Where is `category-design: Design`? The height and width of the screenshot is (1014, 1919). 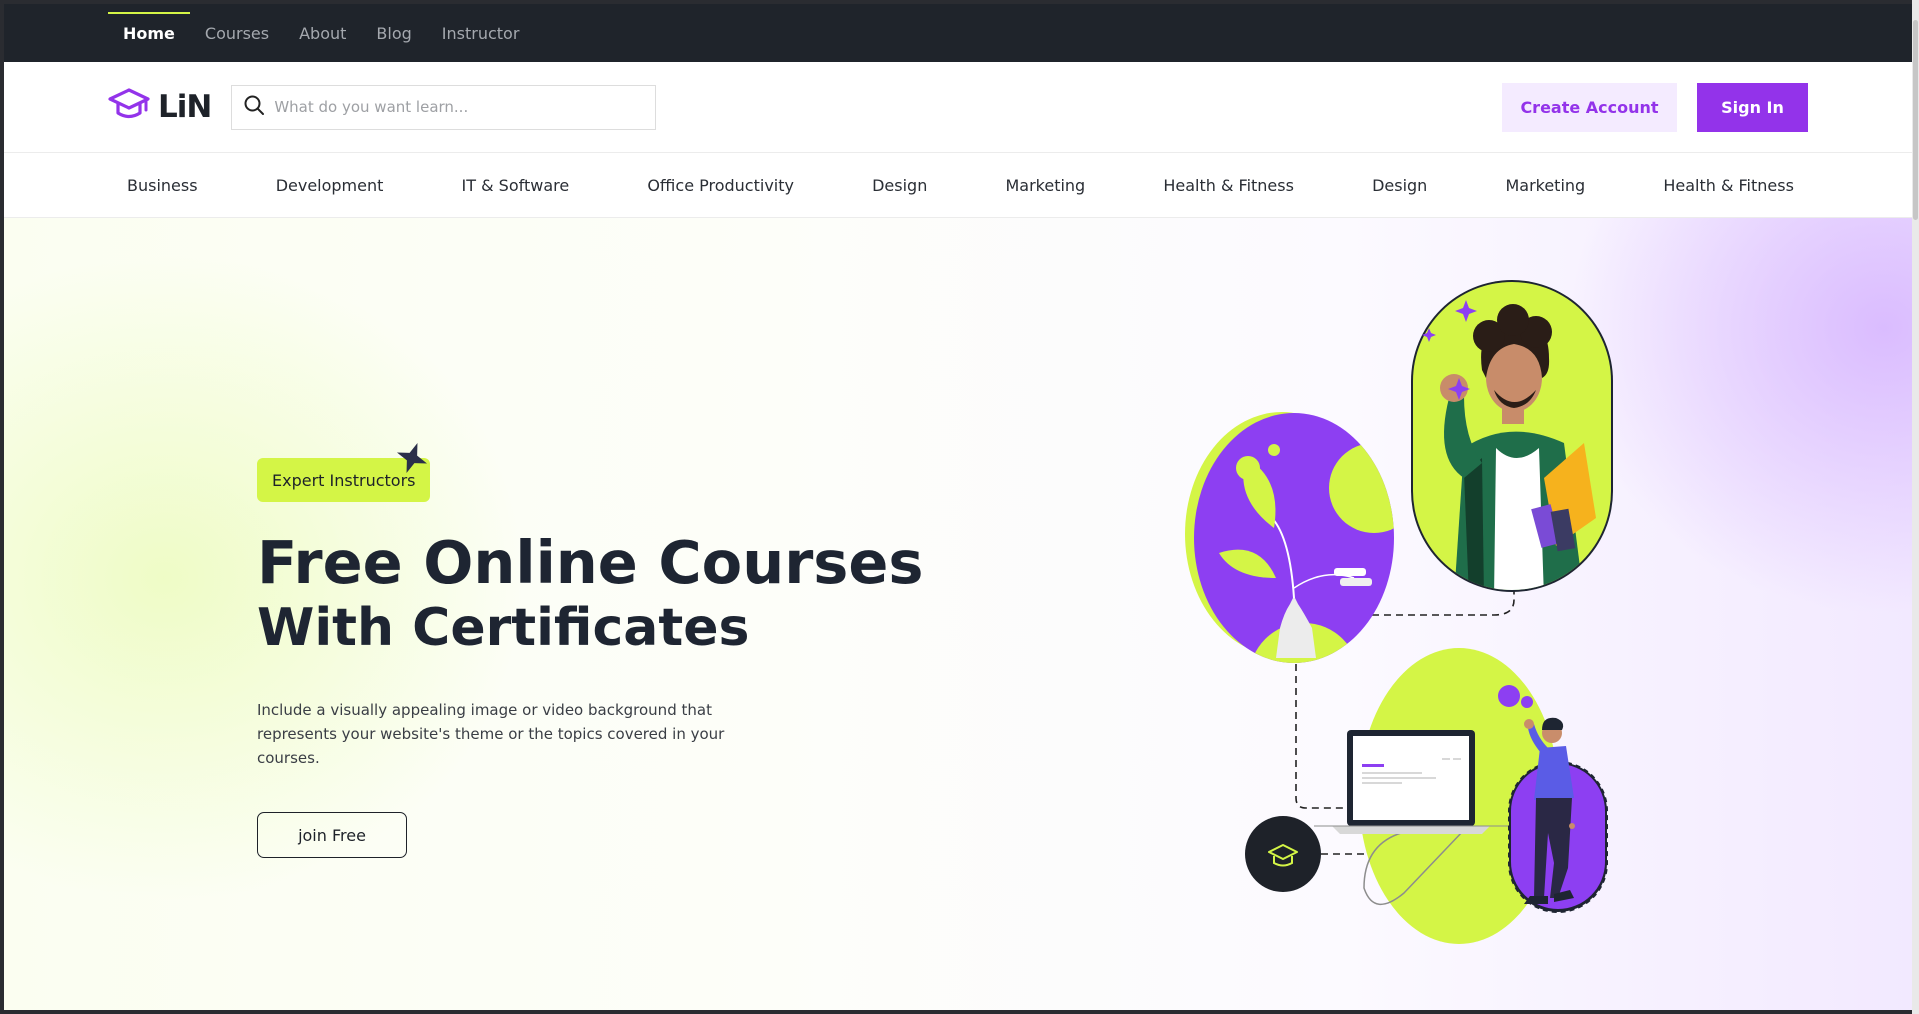
category-design: Design is located at coordinates (899, 185).